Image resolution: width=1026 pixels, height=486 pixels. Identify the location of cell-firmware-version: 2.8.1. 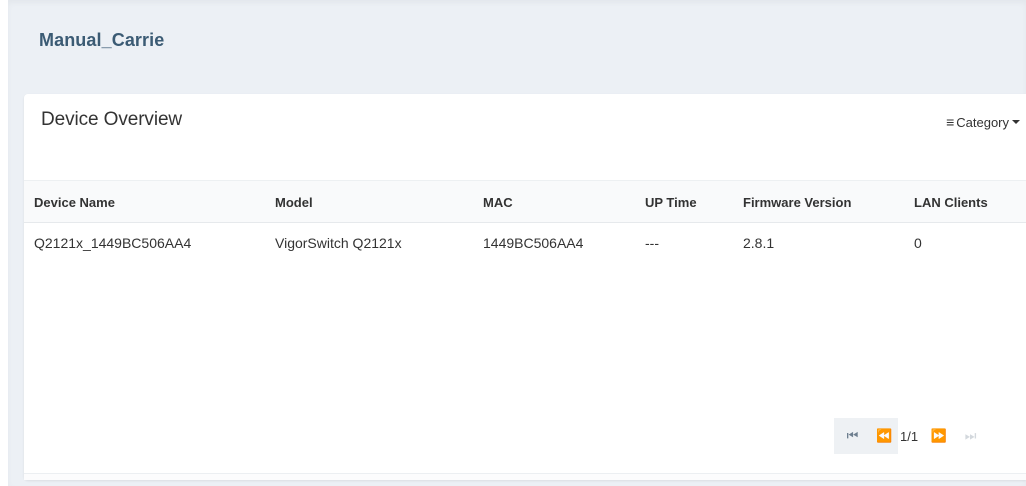
(759, 243).